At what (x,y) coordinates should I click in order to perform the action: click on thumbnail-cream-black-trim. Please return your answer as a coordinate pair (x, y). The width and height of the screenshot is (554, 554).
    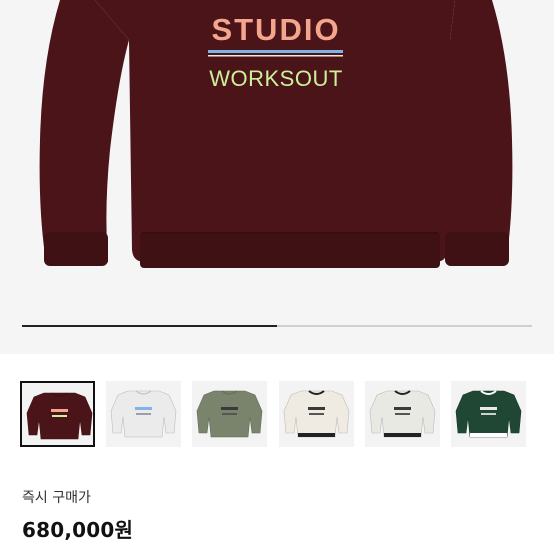
    Looking at the image, I should click on (316, 414).